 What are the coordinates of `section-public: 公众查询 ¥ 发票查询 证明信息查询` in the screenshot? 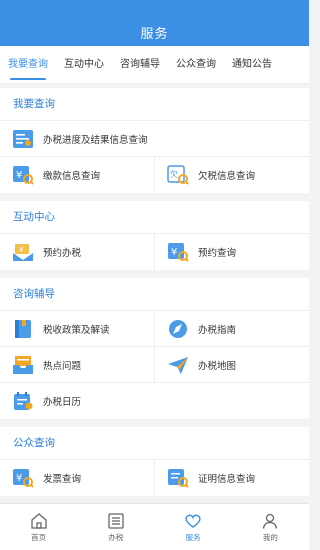 It's located at (154, 461).